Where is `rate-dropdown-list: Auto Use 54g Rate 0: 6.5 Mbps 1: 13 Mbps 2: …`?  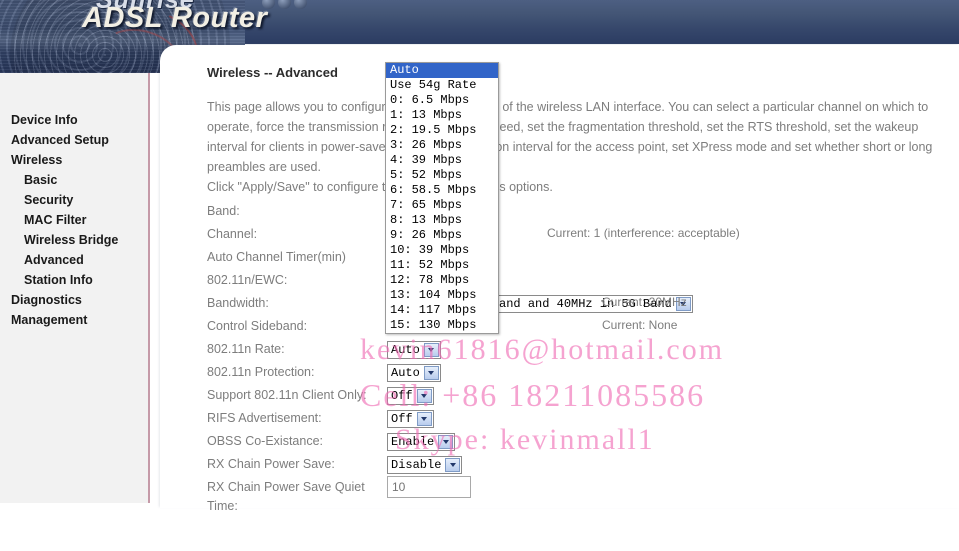 rate-dropdown-list: Auto Use 54g Rate 0: 6.5 Mbps 1: 13 Mbps 2: … is located at coordinates (442, 198).